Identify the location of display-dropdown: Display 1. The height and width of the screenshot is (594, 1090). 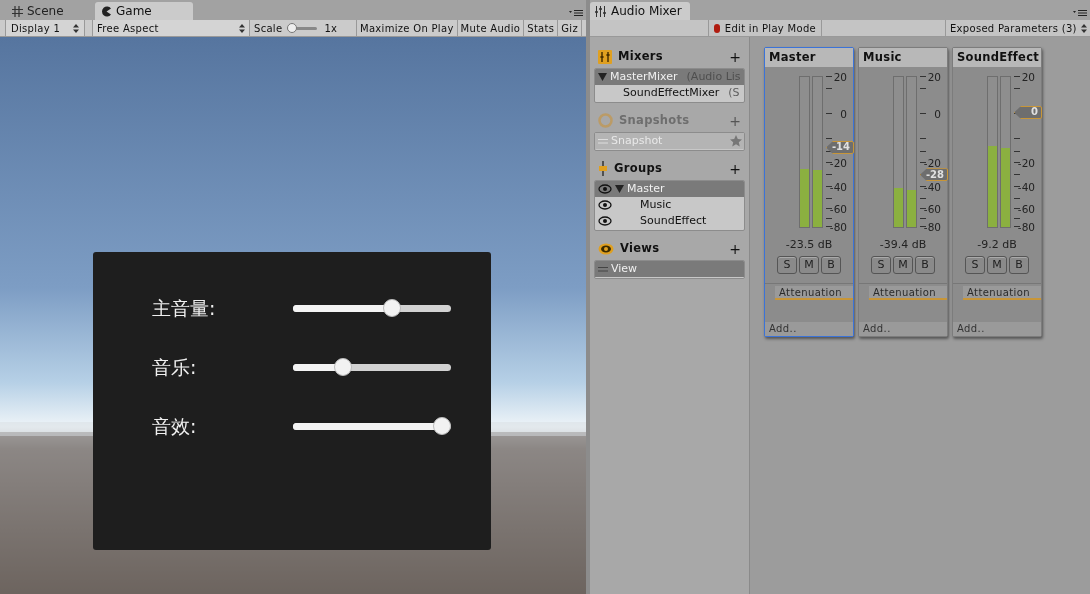
(45, 28).